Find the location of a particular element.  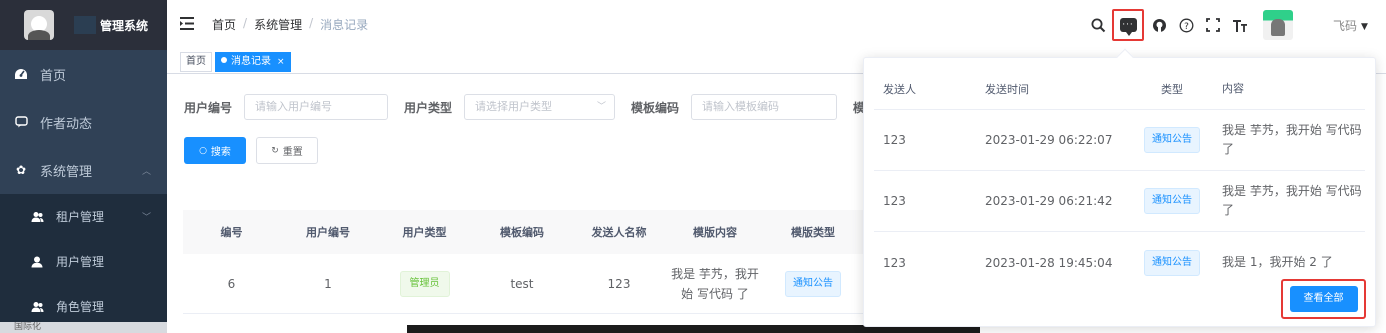

column-header: 模版内容 is located at coordinates (715, 232).